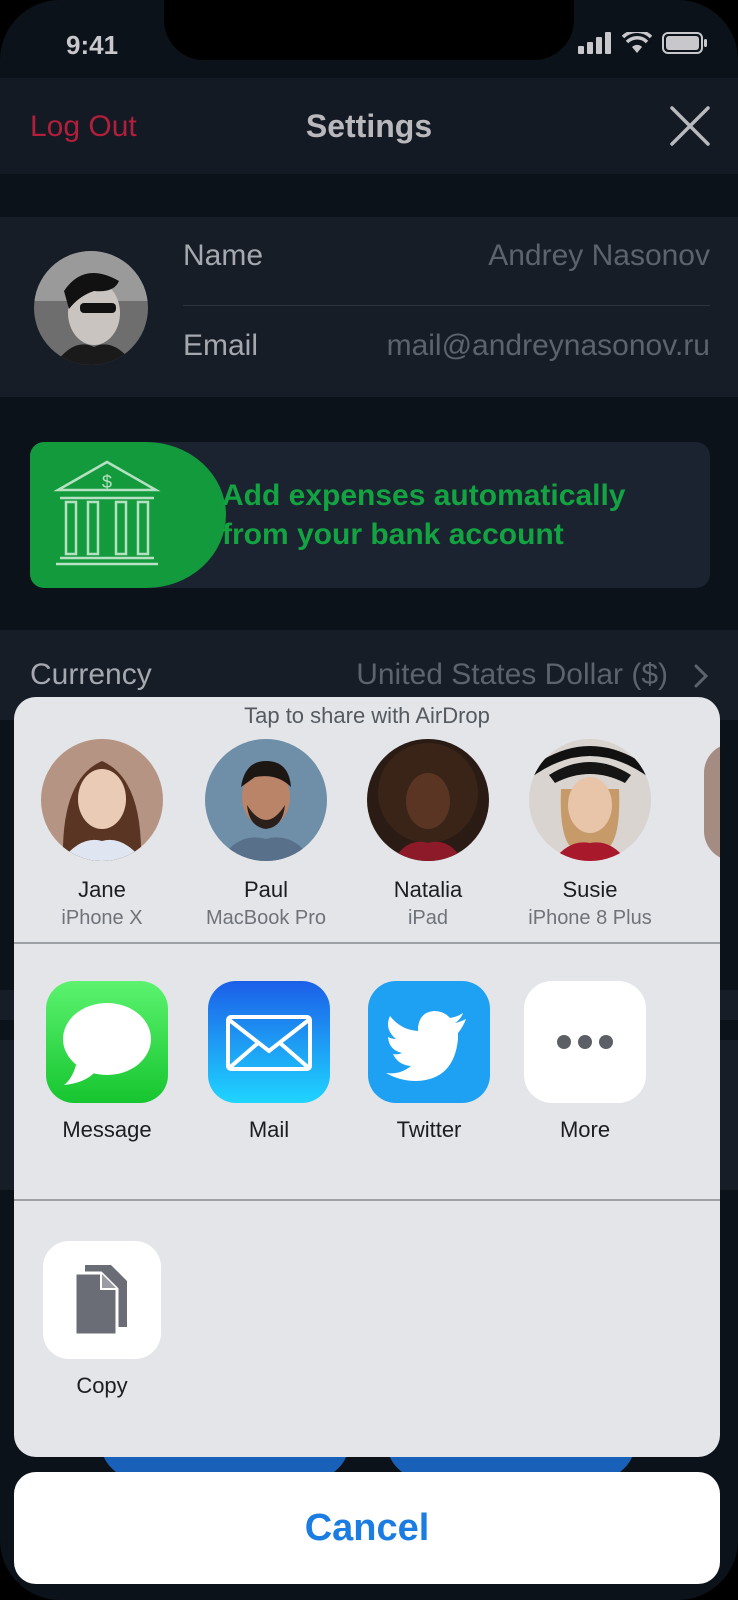 Image resolution: width=738 pixels, height=1600 pixels. Describe the element at coordinates (107, 1042) in the screenshot. I see `message-icon` at that location.